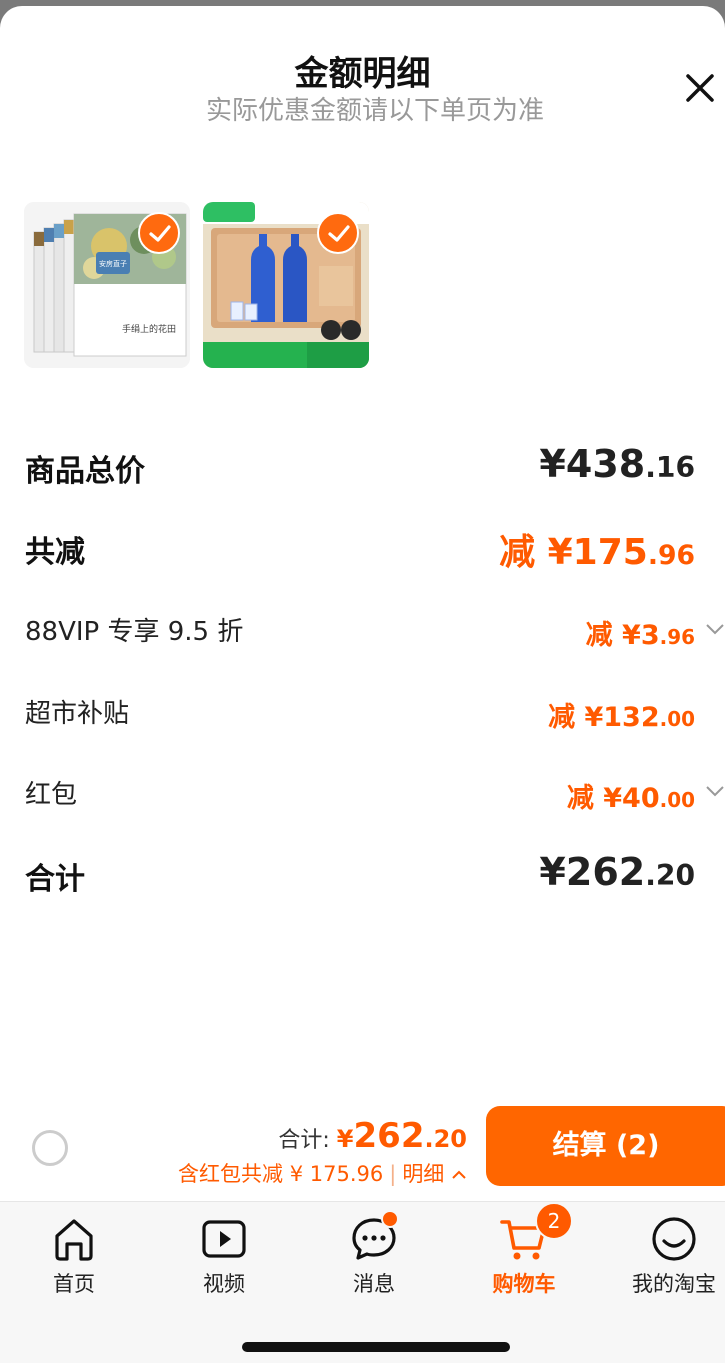  What do you see at coordinates (524, 1284) in the screenshot?
I see `tab-label: 购物车` at bounding box center [524, 1284].